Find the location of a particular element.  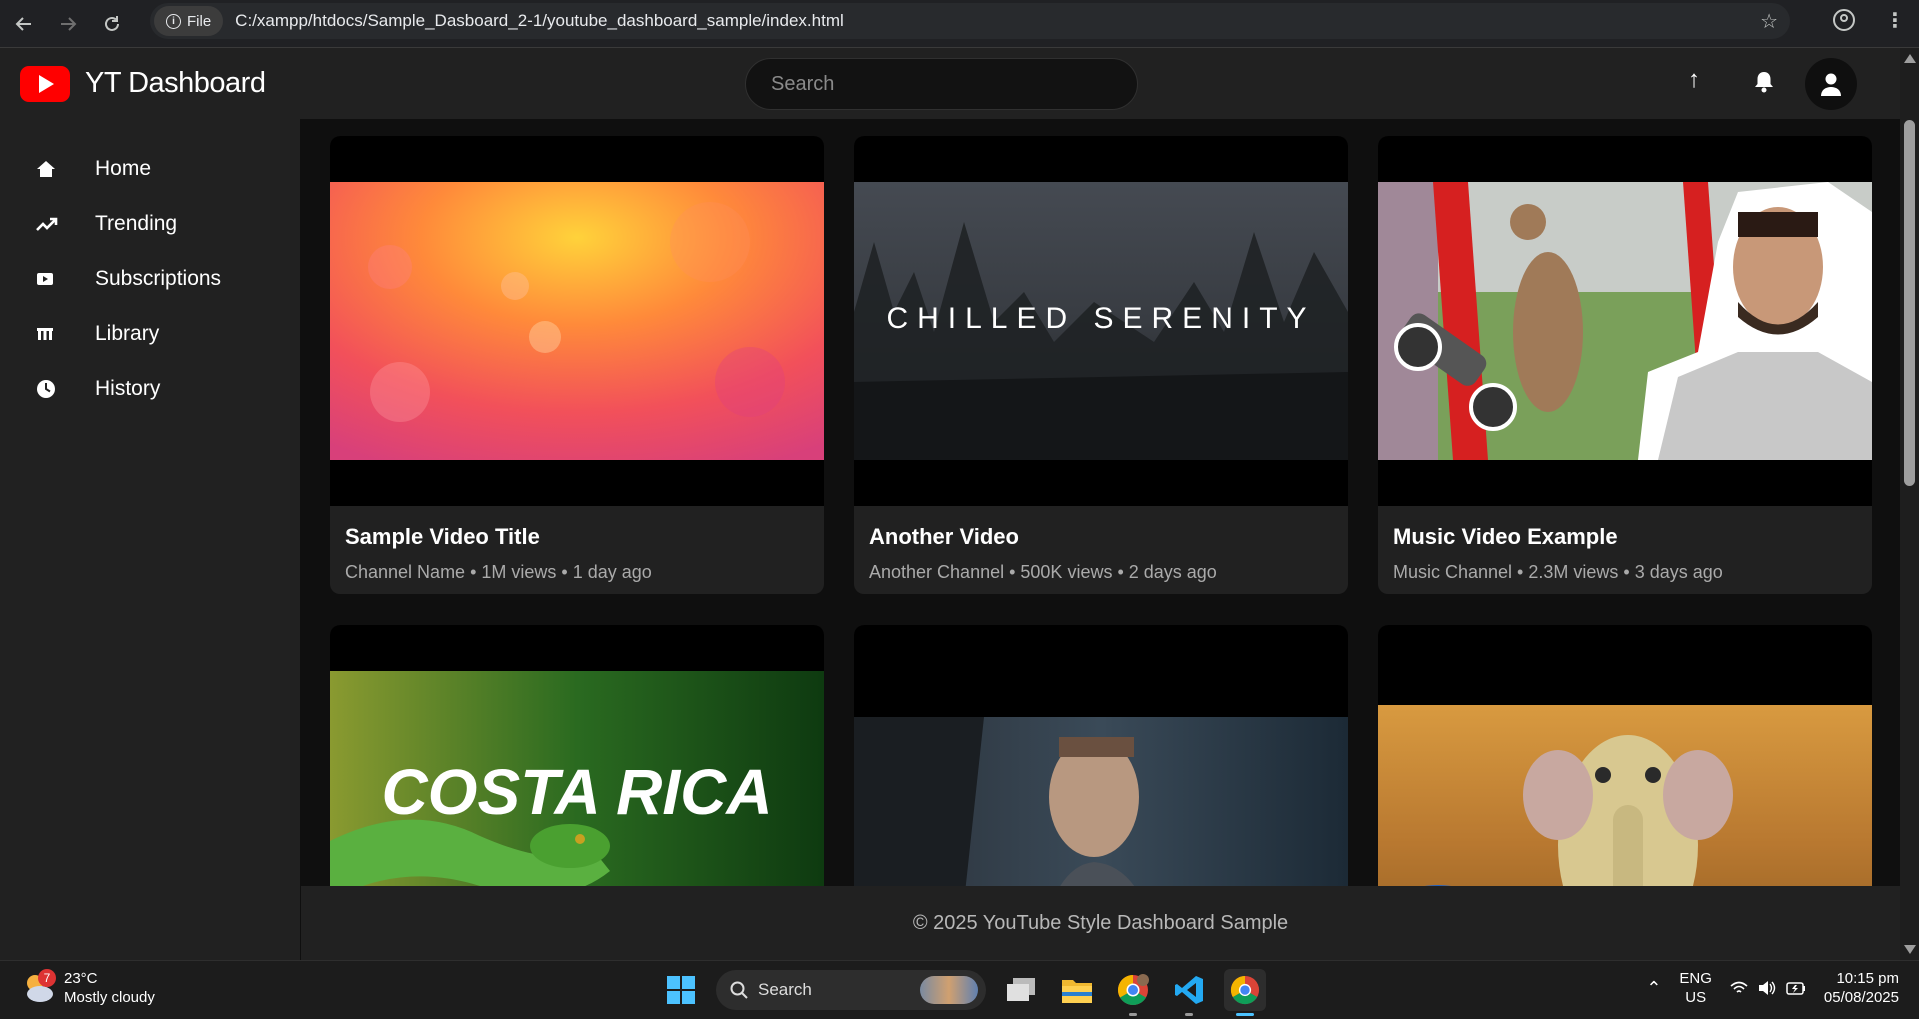

app-header: YT Dashboard ↑ is located at coordinates (950, 83).